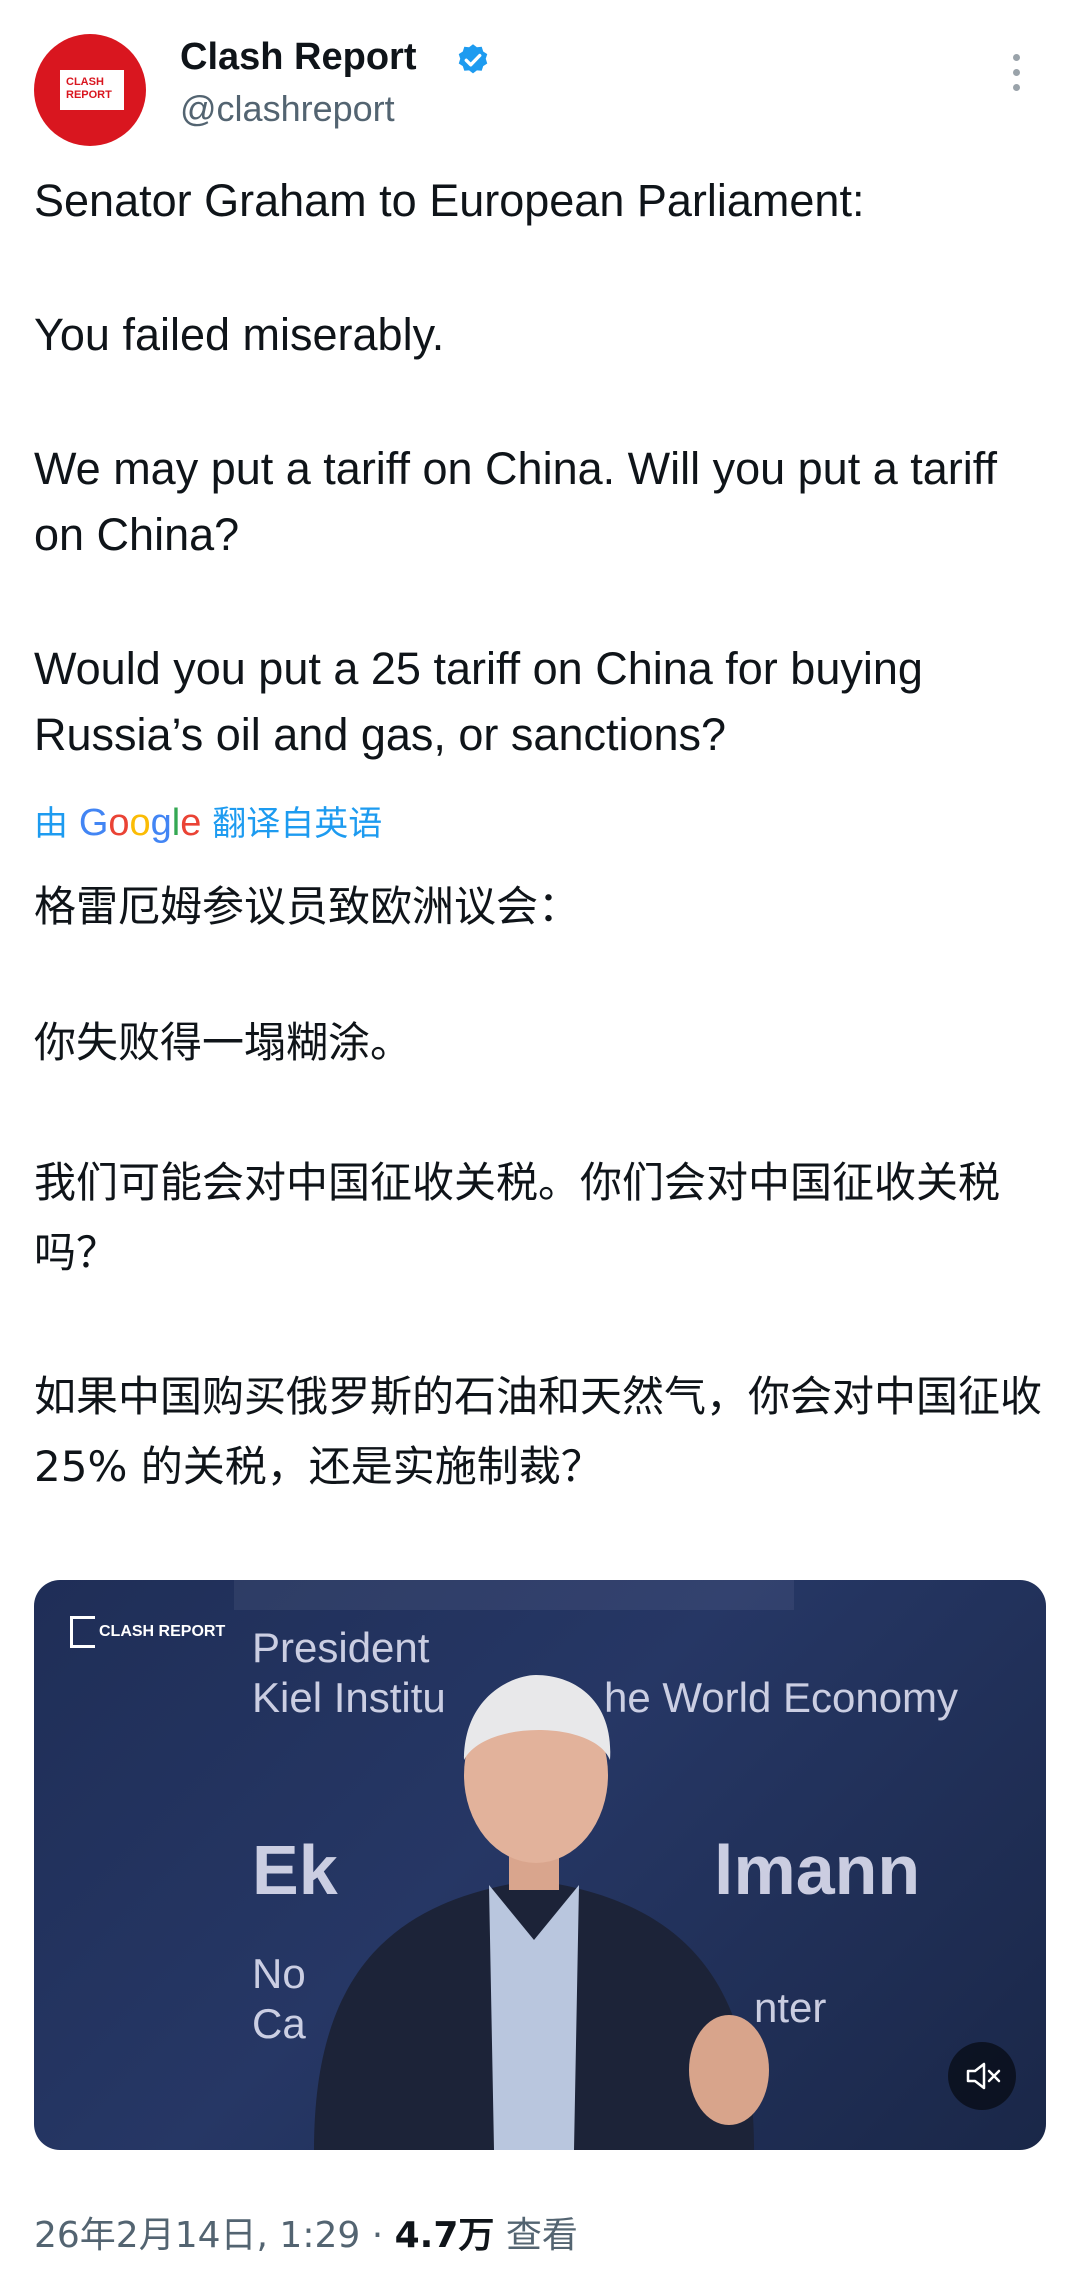  I want to click on username-handle: @clashreport, so click(287, 109).